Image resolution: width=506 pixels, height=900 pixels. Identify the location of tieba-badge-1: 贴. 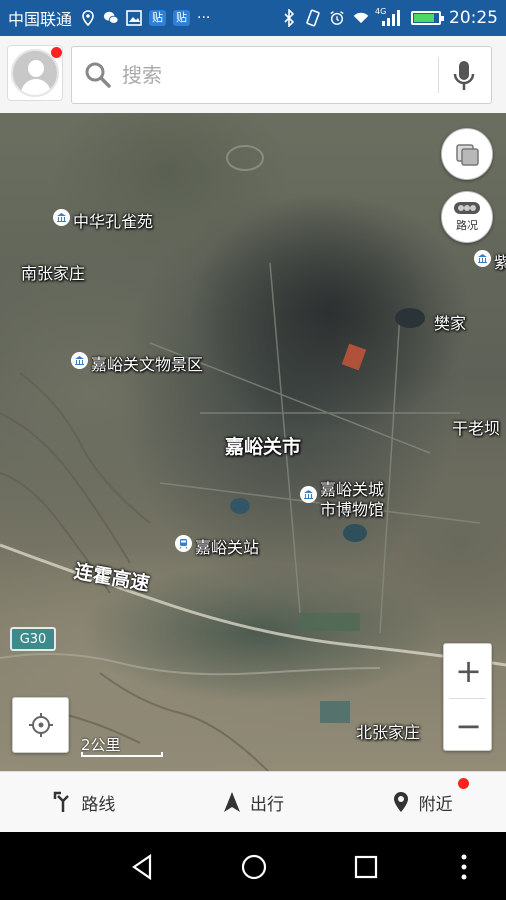
(158, 18).